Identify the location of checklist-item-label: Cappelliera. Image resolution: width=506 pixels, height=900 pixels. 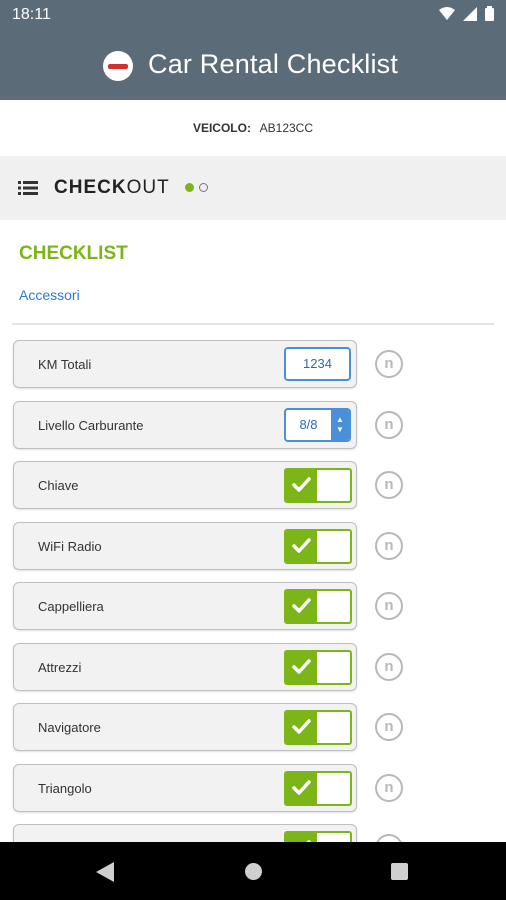
(71, 606).